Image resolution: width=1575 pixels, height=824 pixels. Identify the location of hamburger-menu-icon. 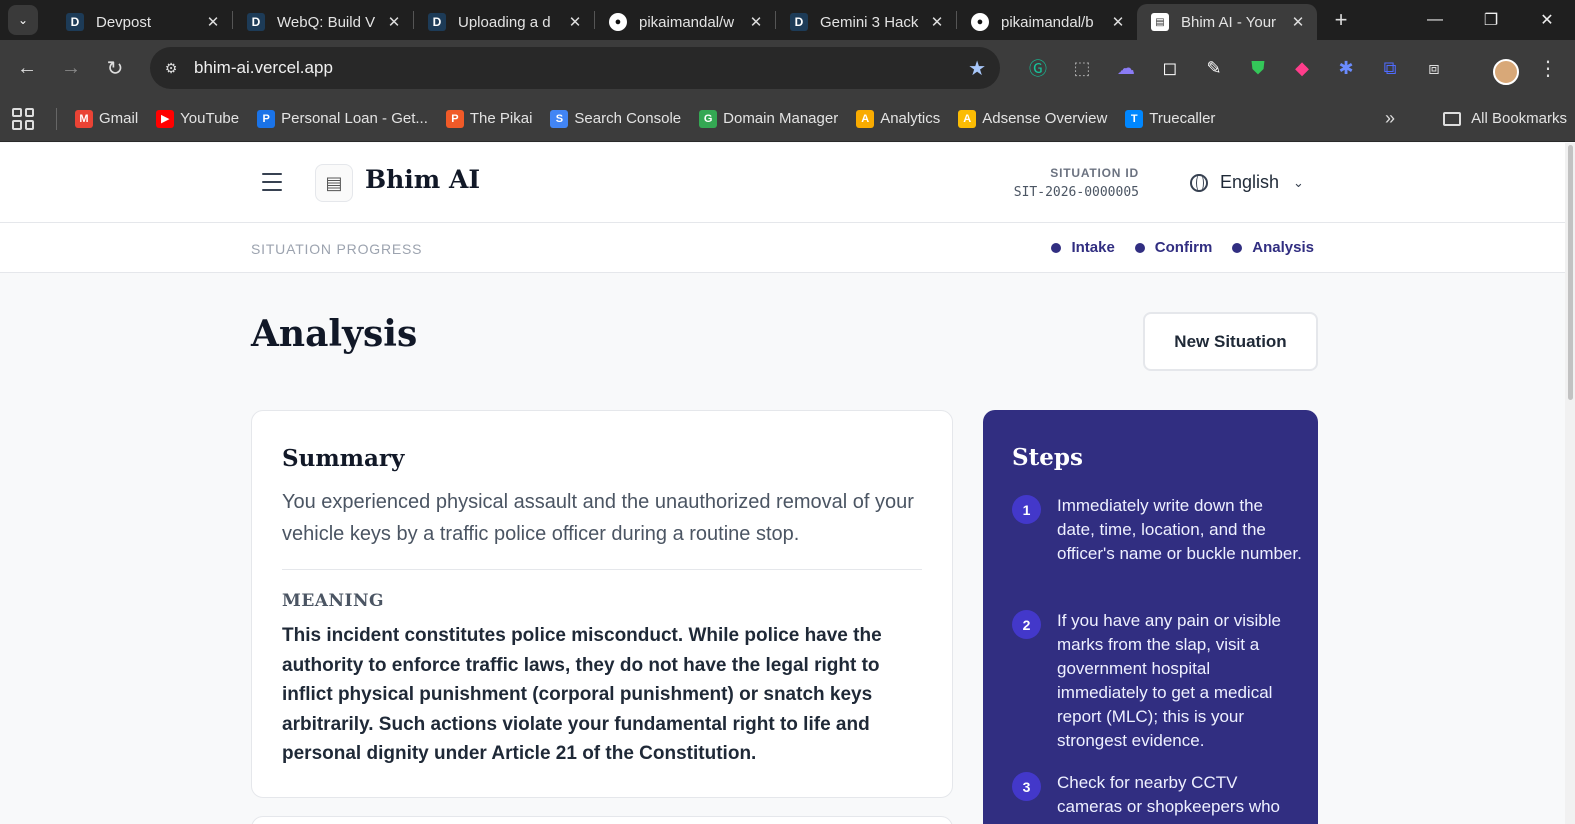
(272, 182).